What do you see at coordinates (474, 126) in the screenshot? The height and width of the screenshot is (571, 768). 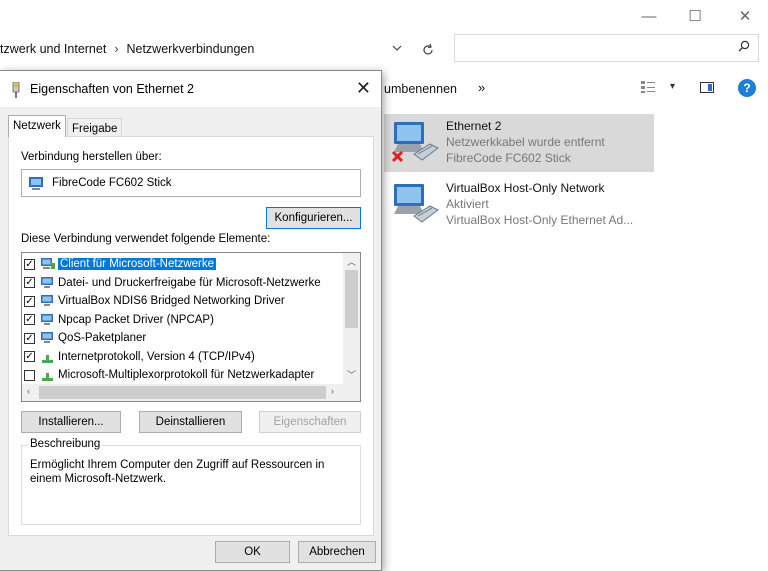 I see `connection-name: Ethernet 2` at bounding box center [474, 126].